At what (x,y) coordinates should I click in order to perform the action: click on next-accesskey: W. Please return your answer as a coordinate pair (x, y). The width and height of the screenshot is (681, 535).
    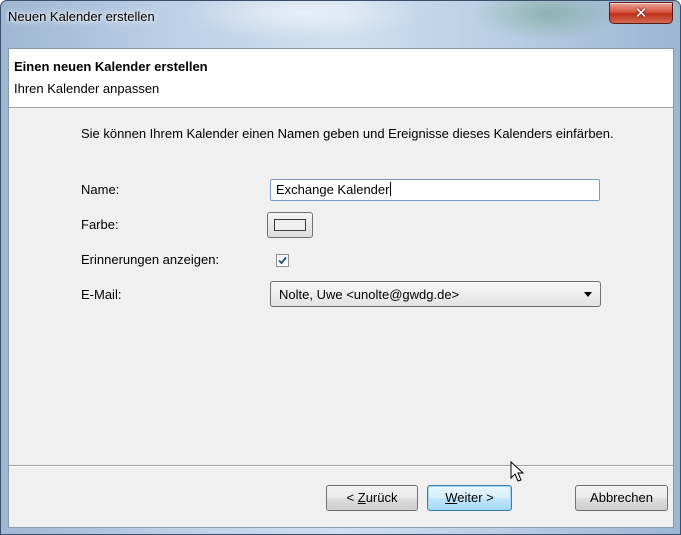
    Looking at the image, I should click on (451, 497).